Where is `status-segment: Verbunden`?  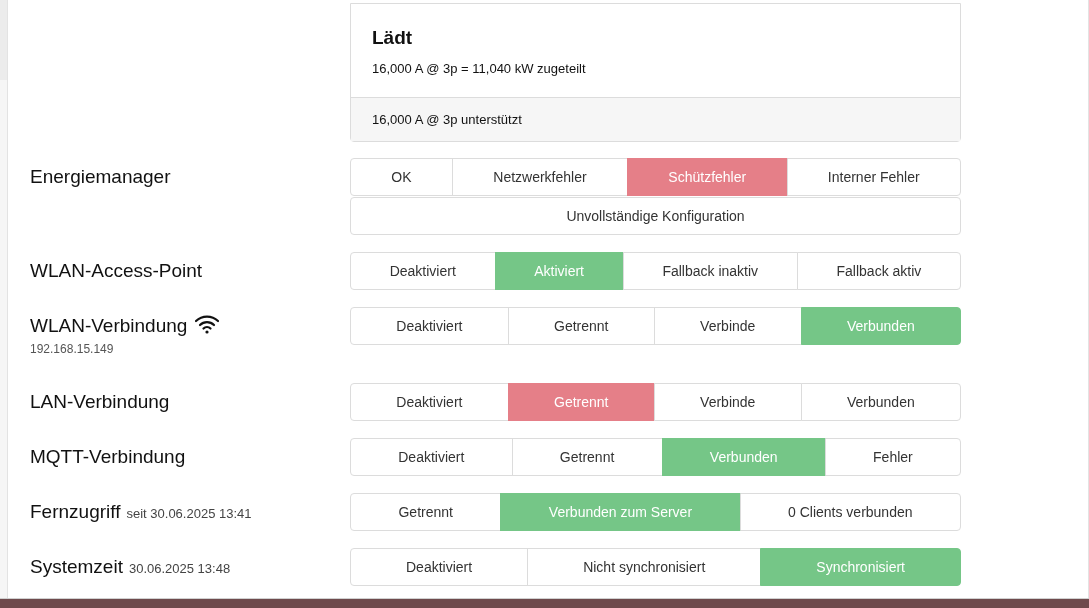
status-segment: Verbunden is located at coordinates (880, 402).